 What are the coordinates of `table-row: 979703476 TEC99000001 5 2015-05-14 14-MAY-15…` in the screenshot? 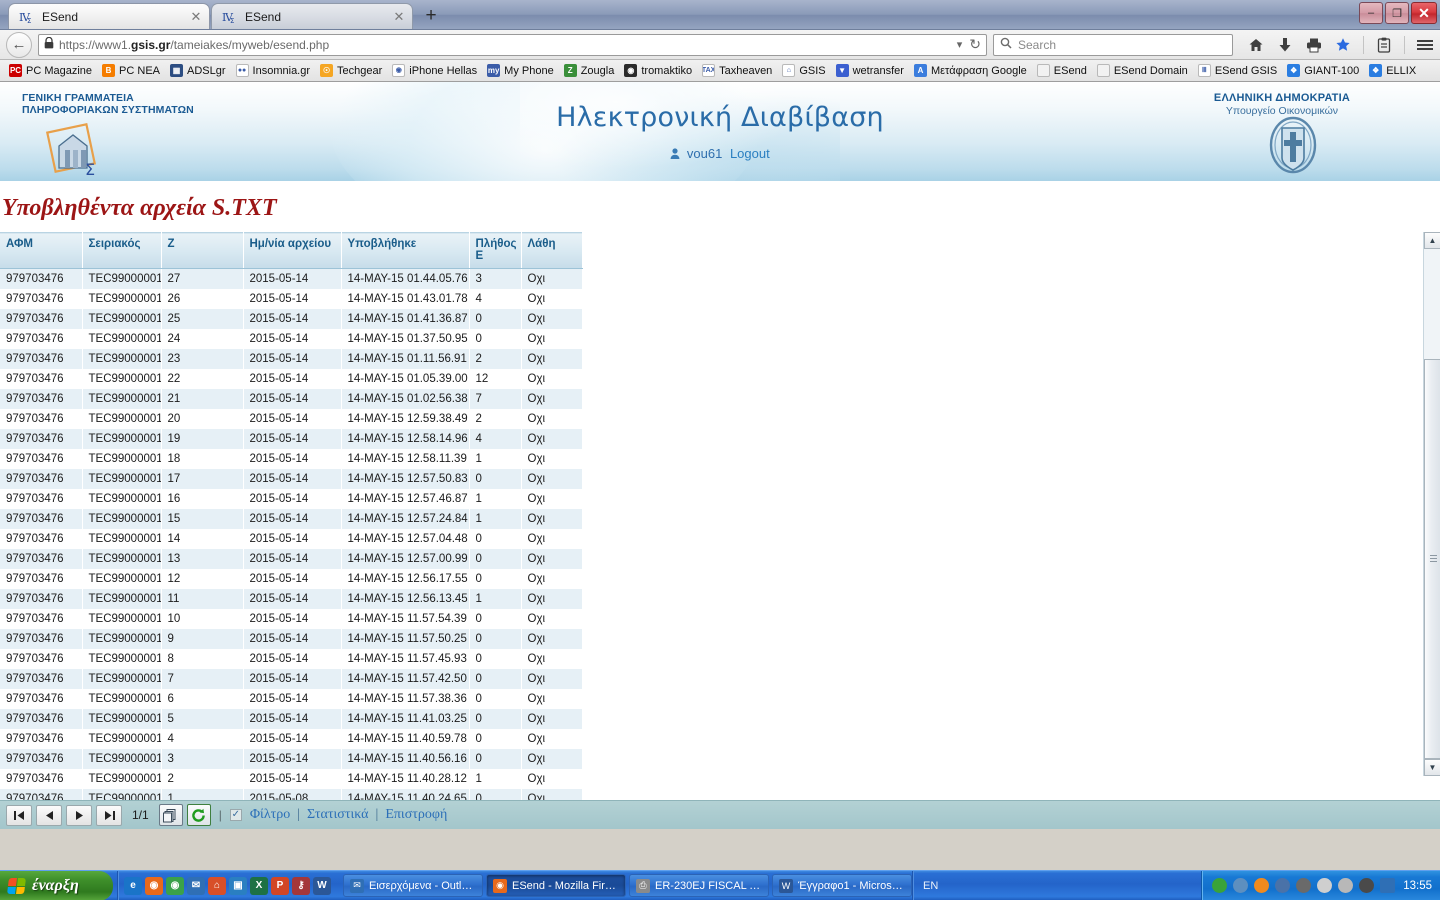 It's located at (291, 718).